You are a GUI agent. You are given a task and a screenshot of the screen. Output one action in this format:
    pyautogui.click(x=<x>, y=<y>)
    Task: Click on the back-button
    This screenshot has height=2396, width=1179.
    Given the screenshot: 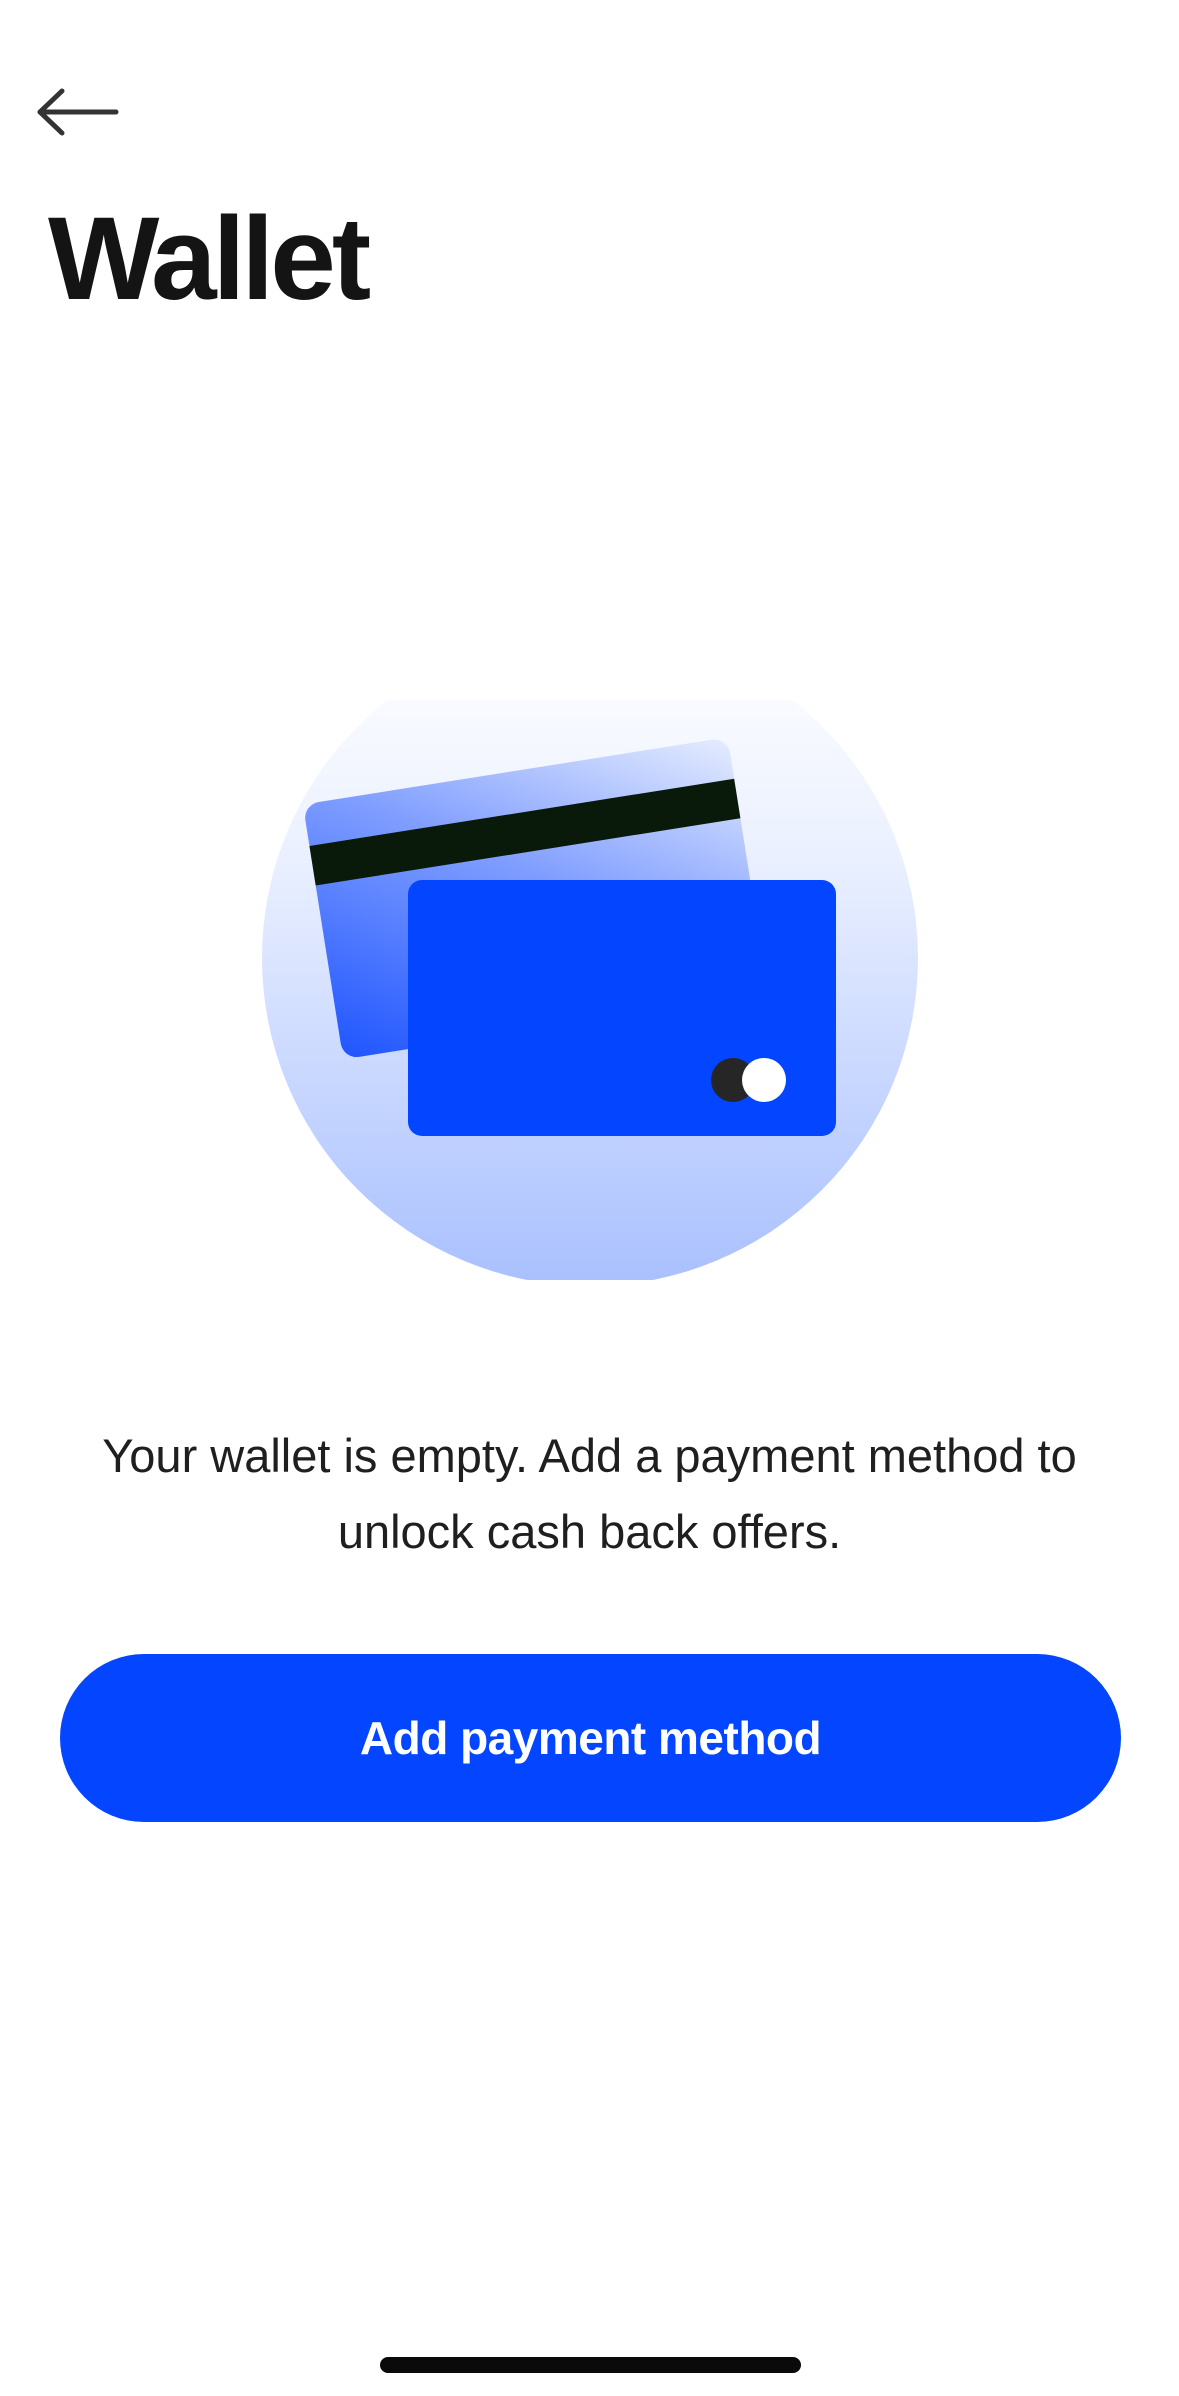 What is the action you would take?
    pyautogui.click(x=84, y=112)
    